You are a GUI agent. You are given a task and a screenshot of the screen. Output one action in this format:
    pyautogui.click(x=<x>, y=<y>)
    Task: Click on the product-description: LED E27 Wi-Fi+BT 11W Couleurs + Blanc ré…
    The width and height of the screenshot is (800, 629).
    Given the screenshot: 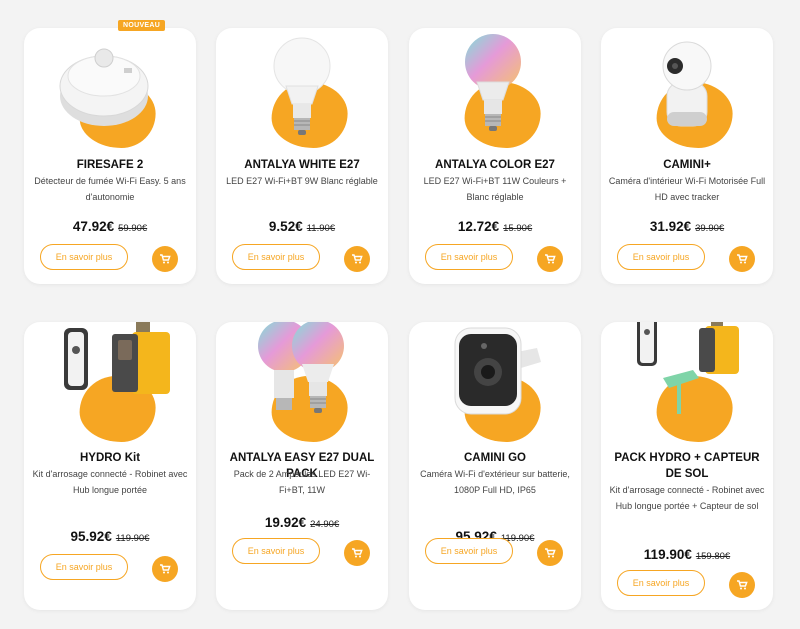 What is the action you would take?
    pyautogui.click(x=495, y=189)
    